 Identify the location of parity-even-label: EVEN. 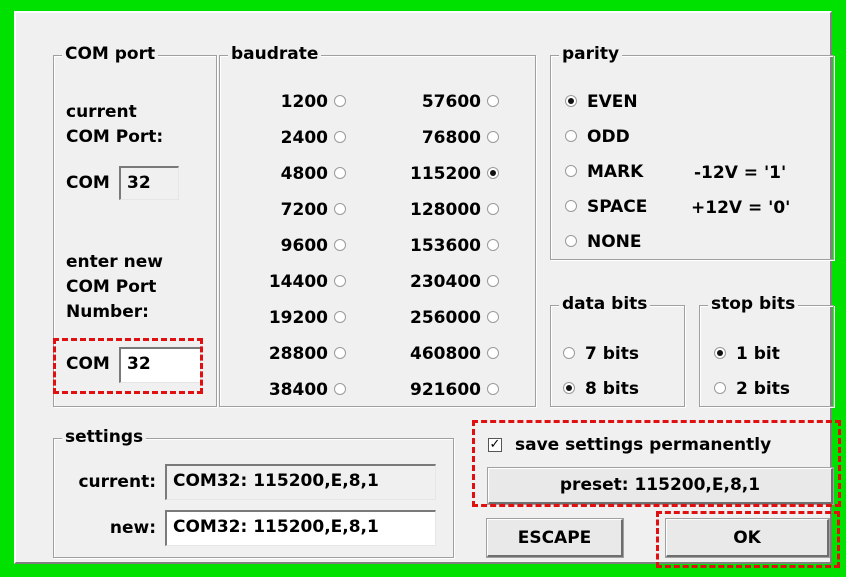
(612, 102).